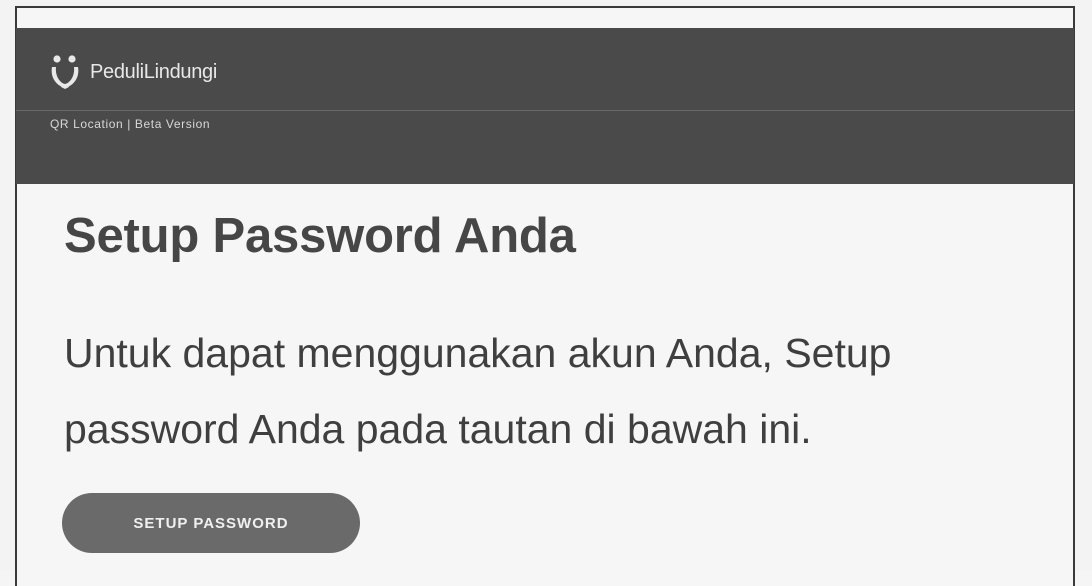 This screenshot has height=586, width=1092. What do you see at coordinates (130, 124) in the screenshot?
I see `brand-subtitle: QR Location | Beta Version` at bounding box center [130, 124].